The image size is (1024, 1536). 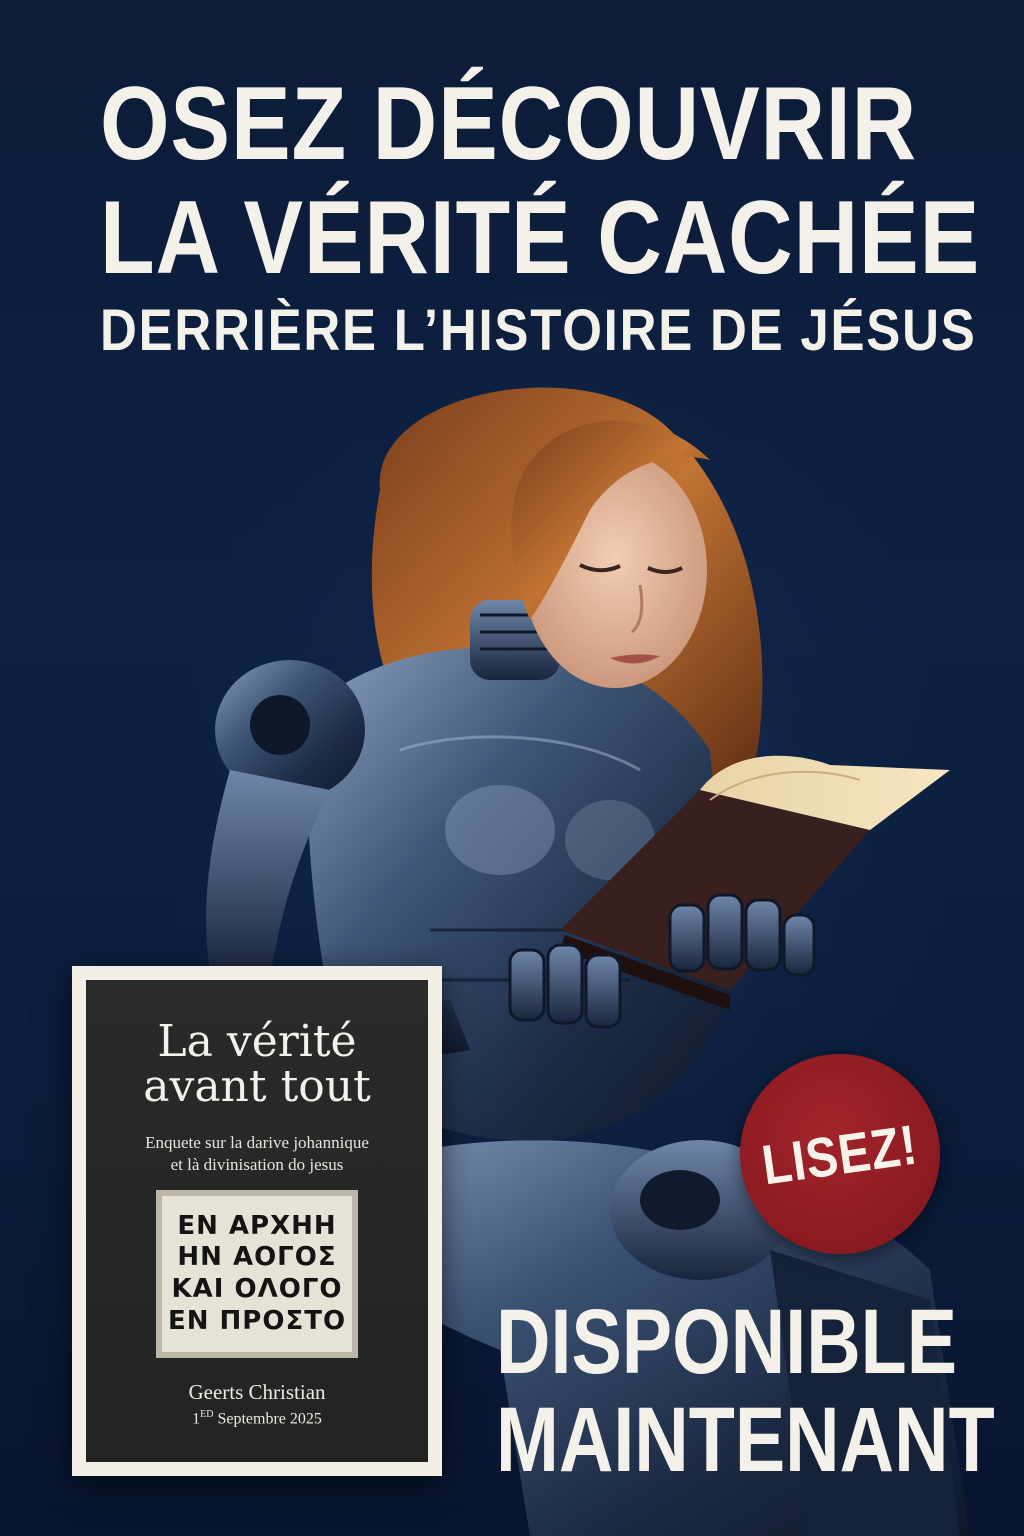 I want to click on book-subtitle-line-2: et là divinisation do jesus, so click(x=257, y=1164).